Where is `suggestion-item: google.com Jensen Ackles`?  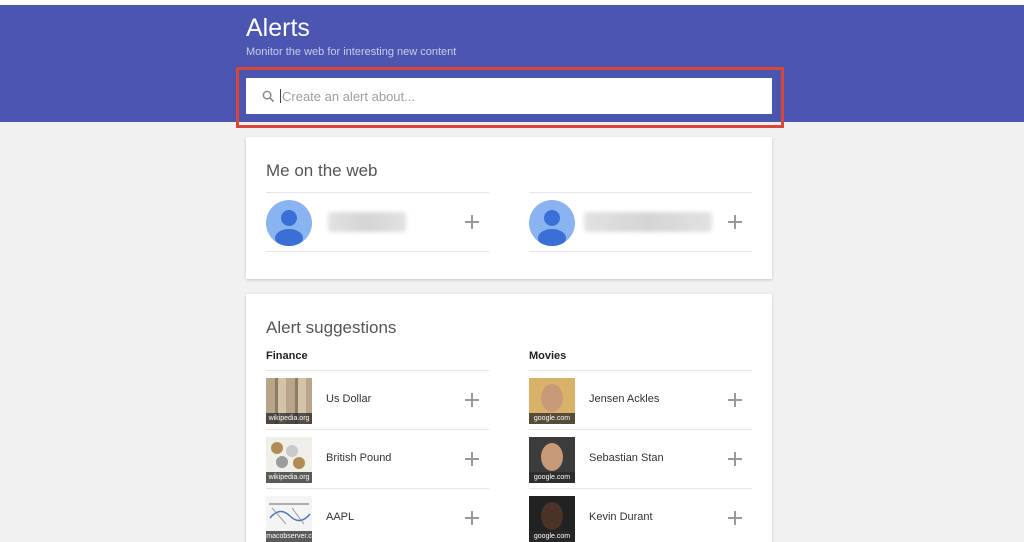
suggestion-item: google.com Jensen Ackles is located at coordinates (640, 399).